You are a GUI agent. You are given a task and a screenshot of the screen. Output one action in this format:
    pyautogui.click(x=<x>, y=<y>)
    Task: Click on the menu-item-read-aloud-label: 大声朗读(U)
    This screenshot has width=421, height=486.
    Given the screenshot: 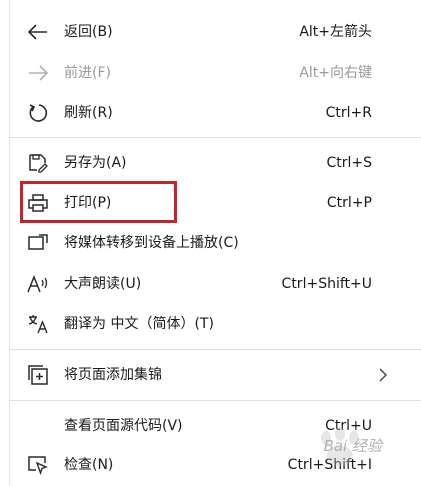 What is the action you would take?
    pyautogui.click(x=103, y=284)
    